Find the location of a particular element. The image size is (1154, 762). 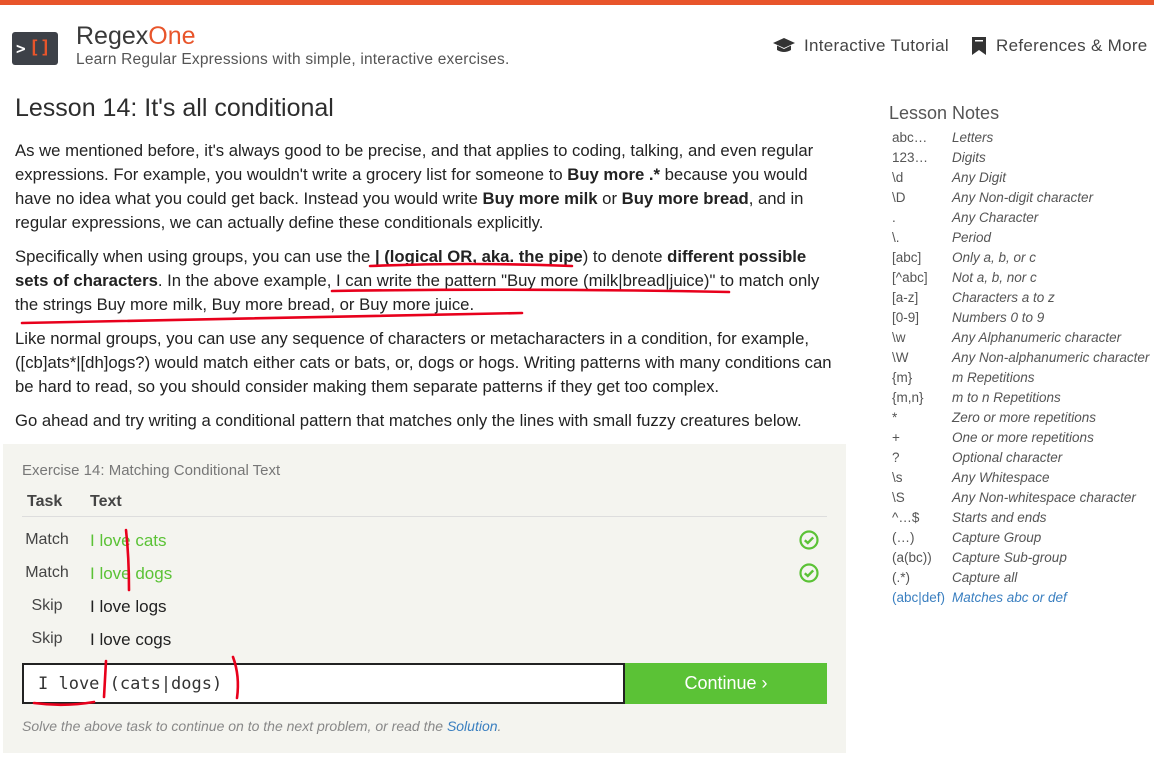

note-syntax: \S is located at coordinates (898, 497).